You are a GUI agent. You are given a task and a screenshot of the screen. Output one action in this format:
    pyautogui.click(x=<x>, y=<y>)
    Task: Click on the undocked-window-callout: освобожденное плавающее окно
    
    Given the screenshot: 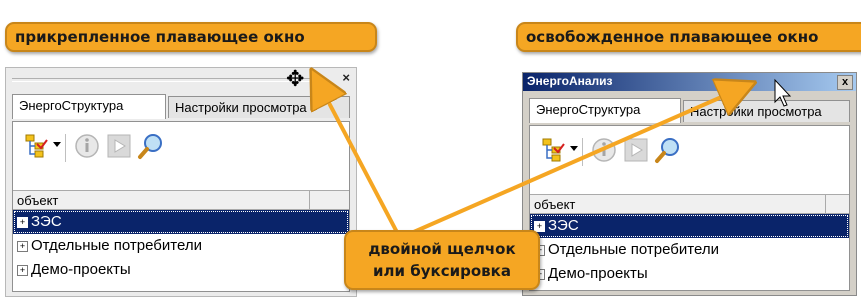 What is the action you would take?
    pyautogui.click(x=688, y=37)
    